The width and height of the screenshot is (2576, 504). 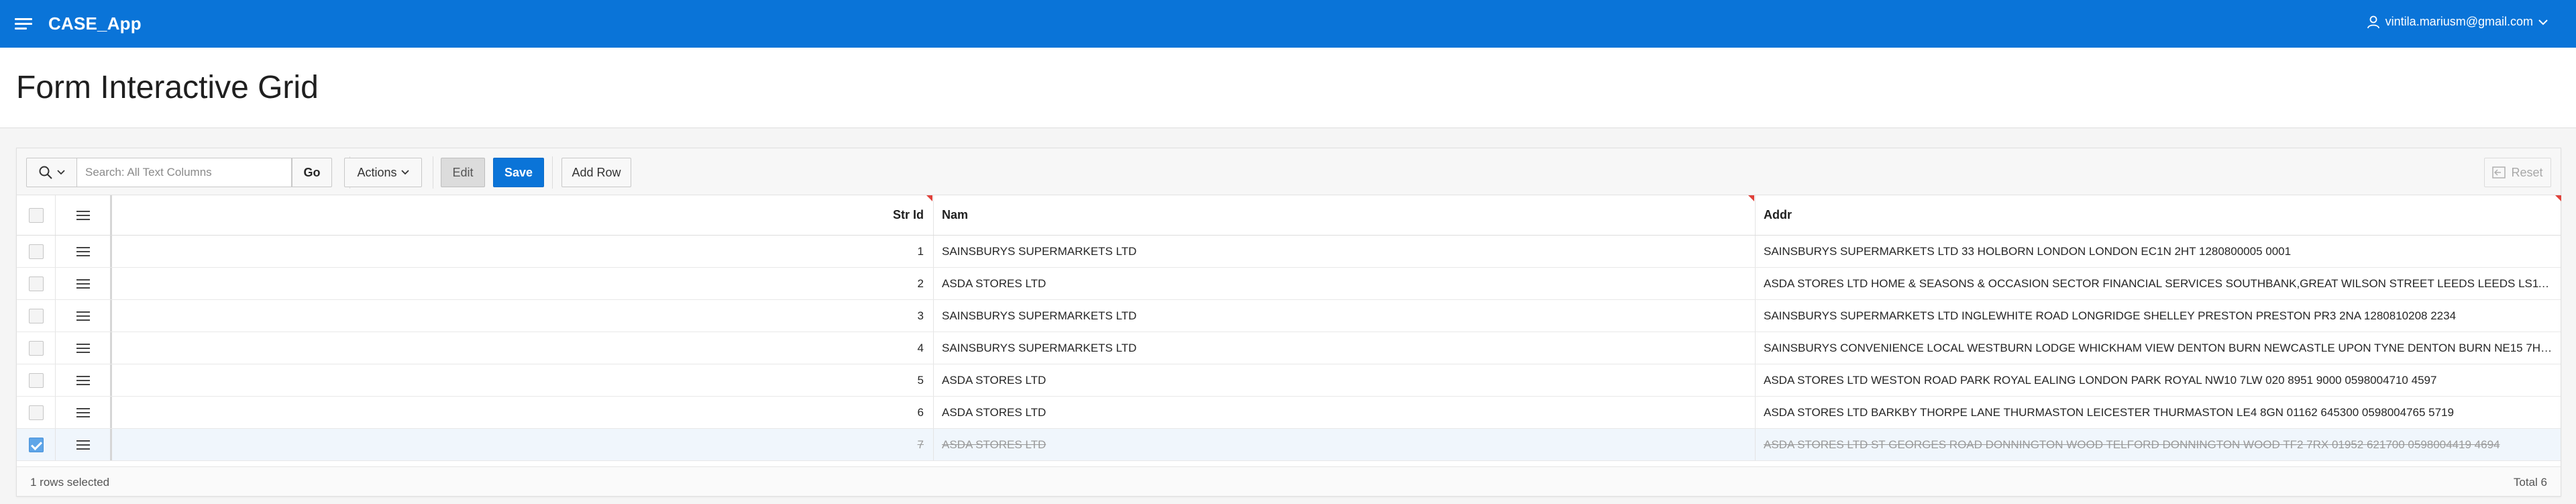 I want to click on cell-str-id: 4, so click(x=523, y=348).